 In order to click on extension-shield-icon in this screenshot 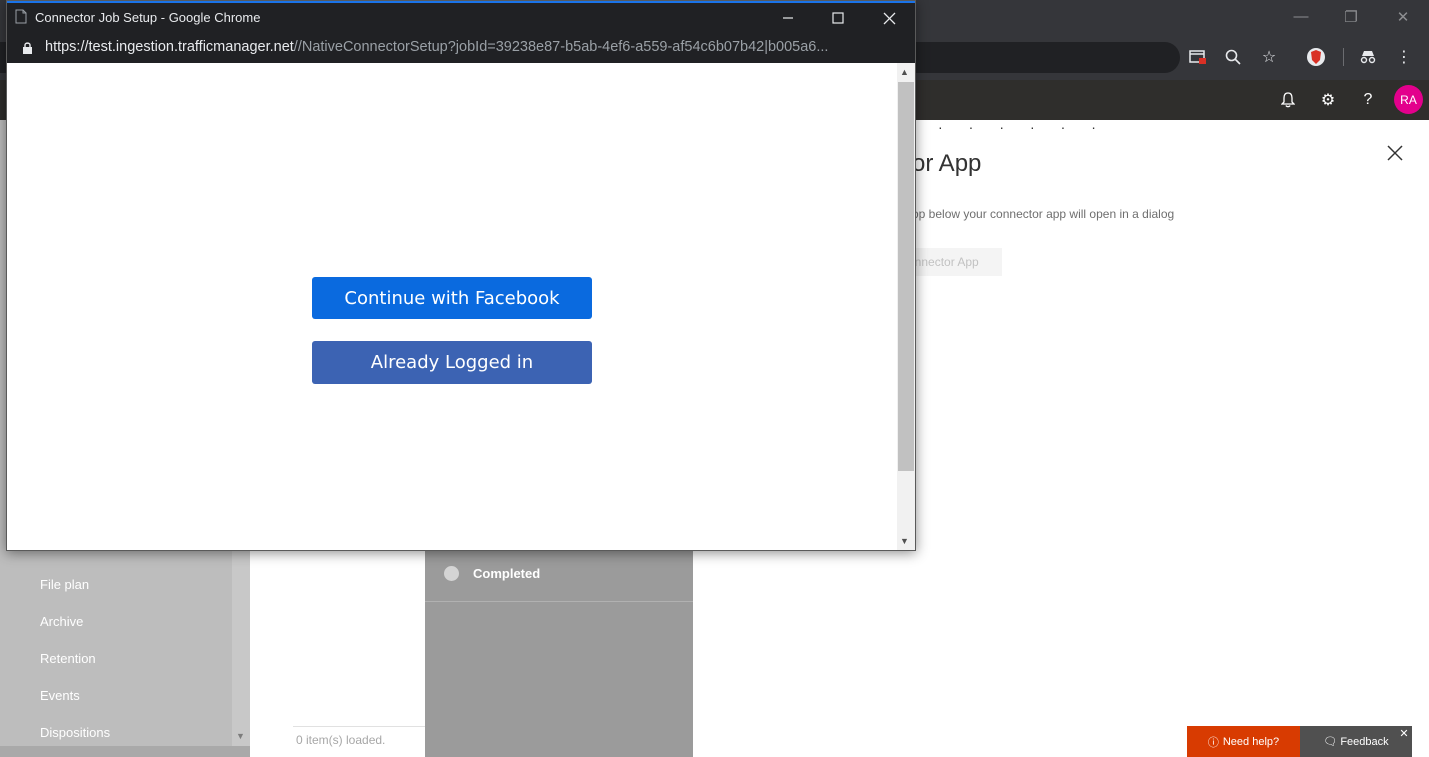, I will do `click(1316, 57)`.